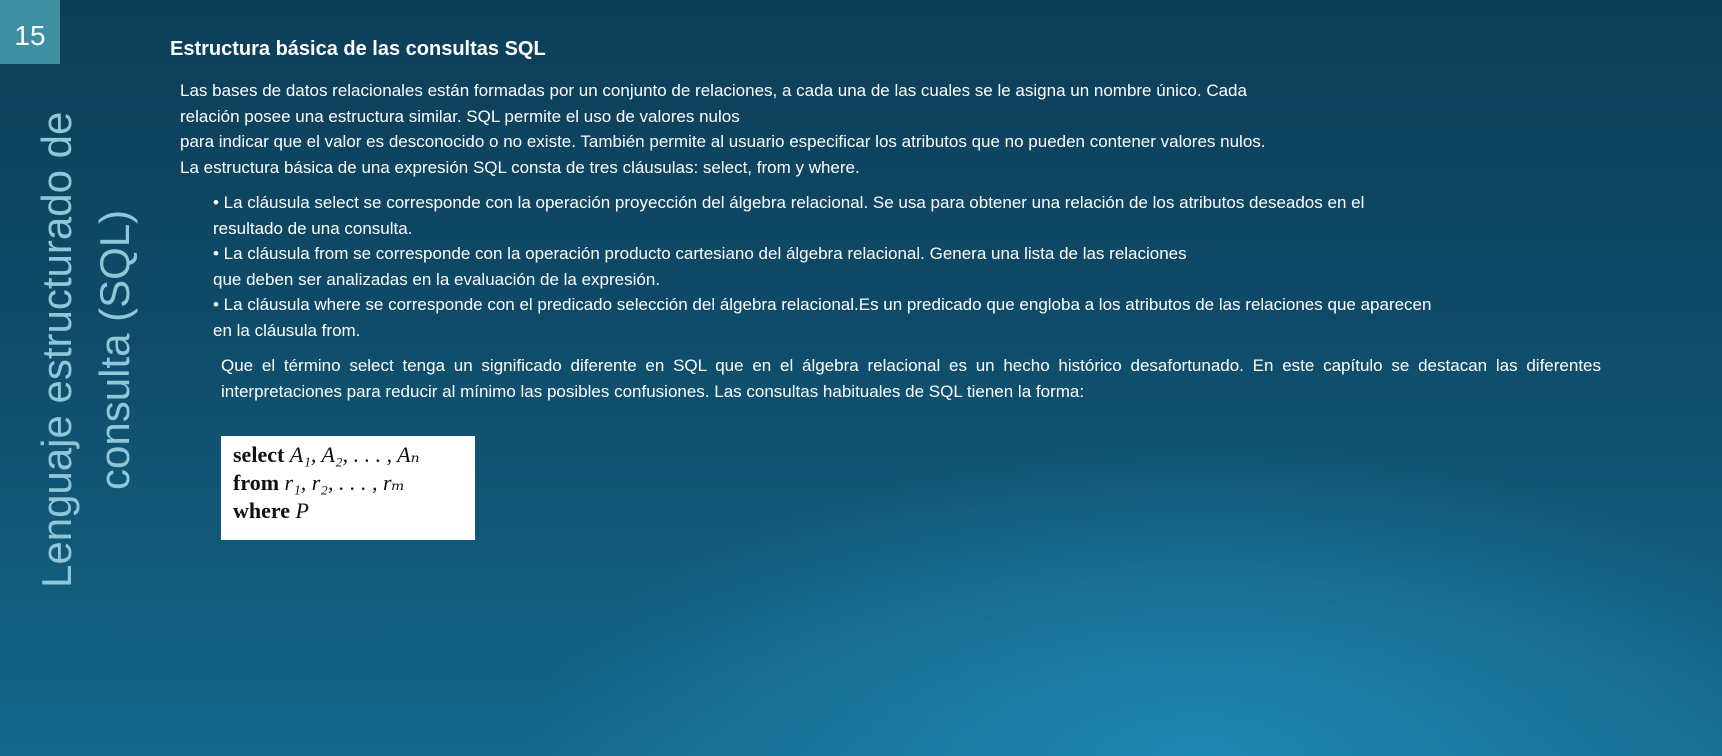  Describe the element at coordinates (302, 510) in the screenshot. I see `where-predicate: P` at that location.